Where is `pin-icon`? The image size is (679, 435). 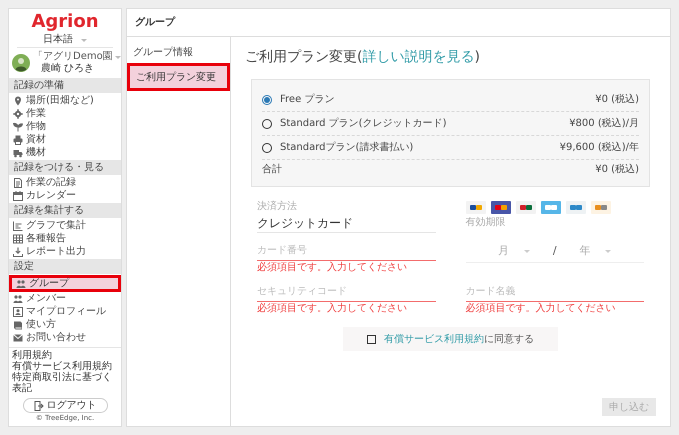 pin-icon is located at coordinates (18, 101).